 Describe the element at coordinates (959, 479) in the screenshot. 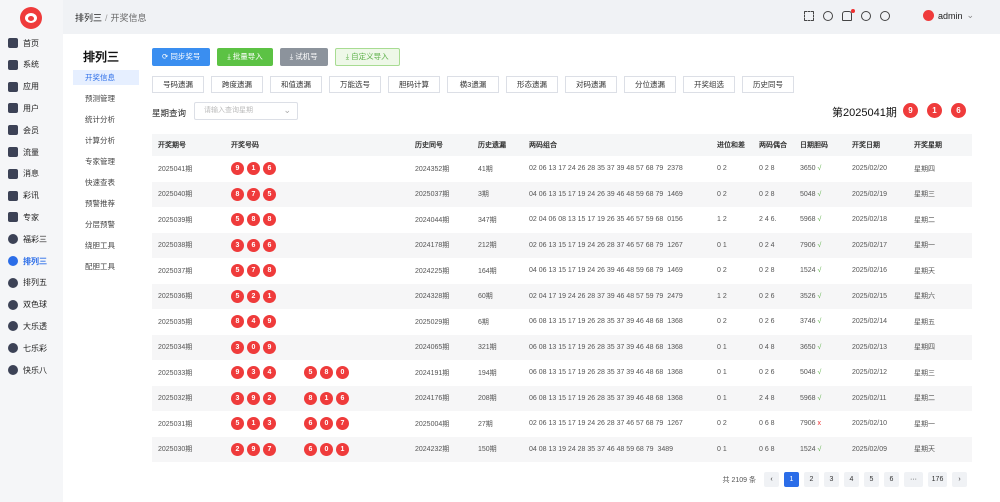

I see `next-page-button: ›` at that location.